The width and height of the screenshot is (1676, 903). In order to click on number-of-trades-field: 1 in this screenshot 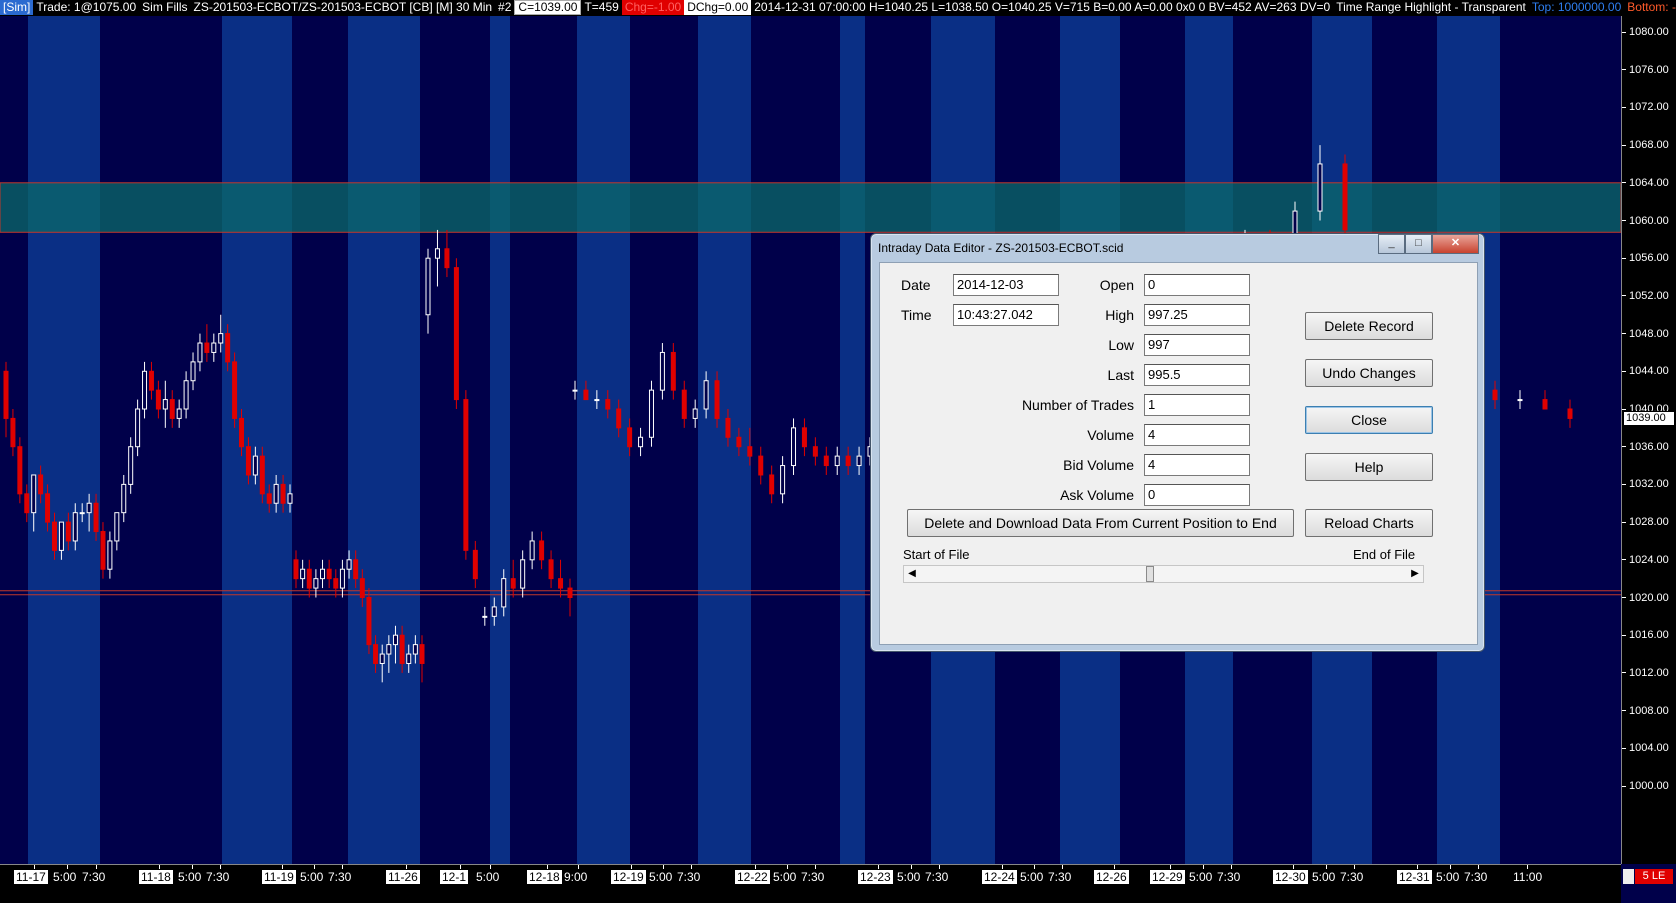, I will do `click(1197, 405)`.